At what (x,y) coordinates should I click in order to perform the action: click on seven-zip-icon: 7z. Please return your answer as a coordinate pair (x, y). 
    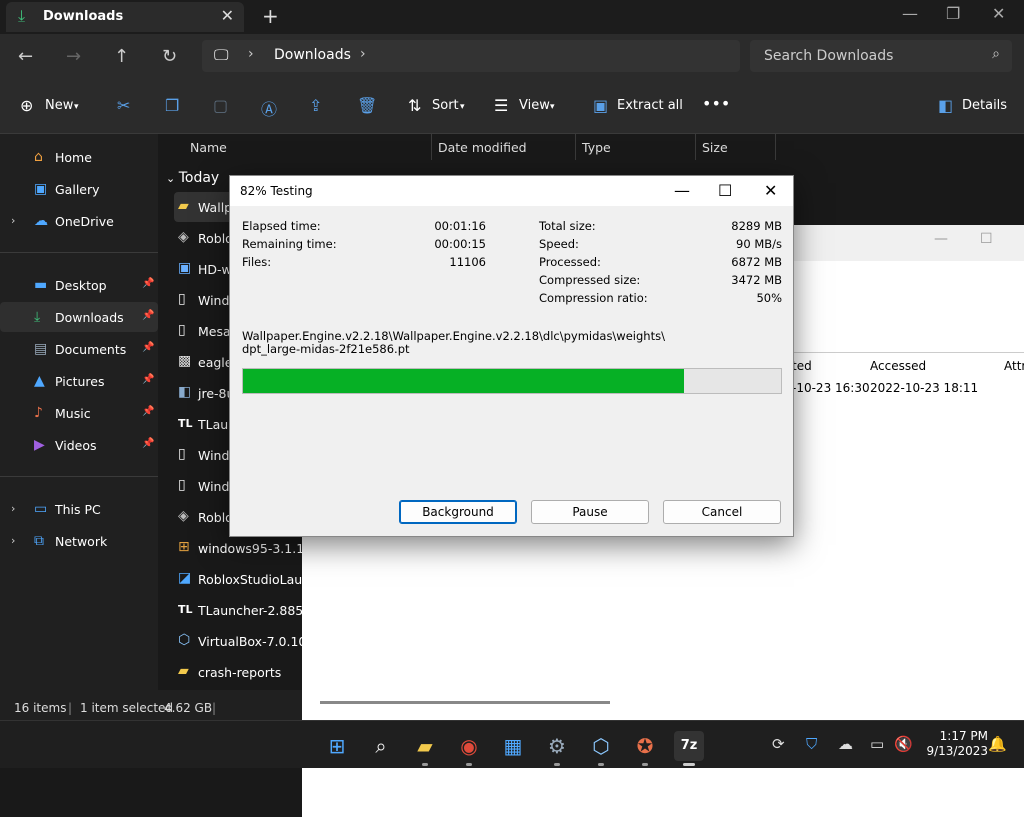
    Looking at the image, I should click on (689, 746).